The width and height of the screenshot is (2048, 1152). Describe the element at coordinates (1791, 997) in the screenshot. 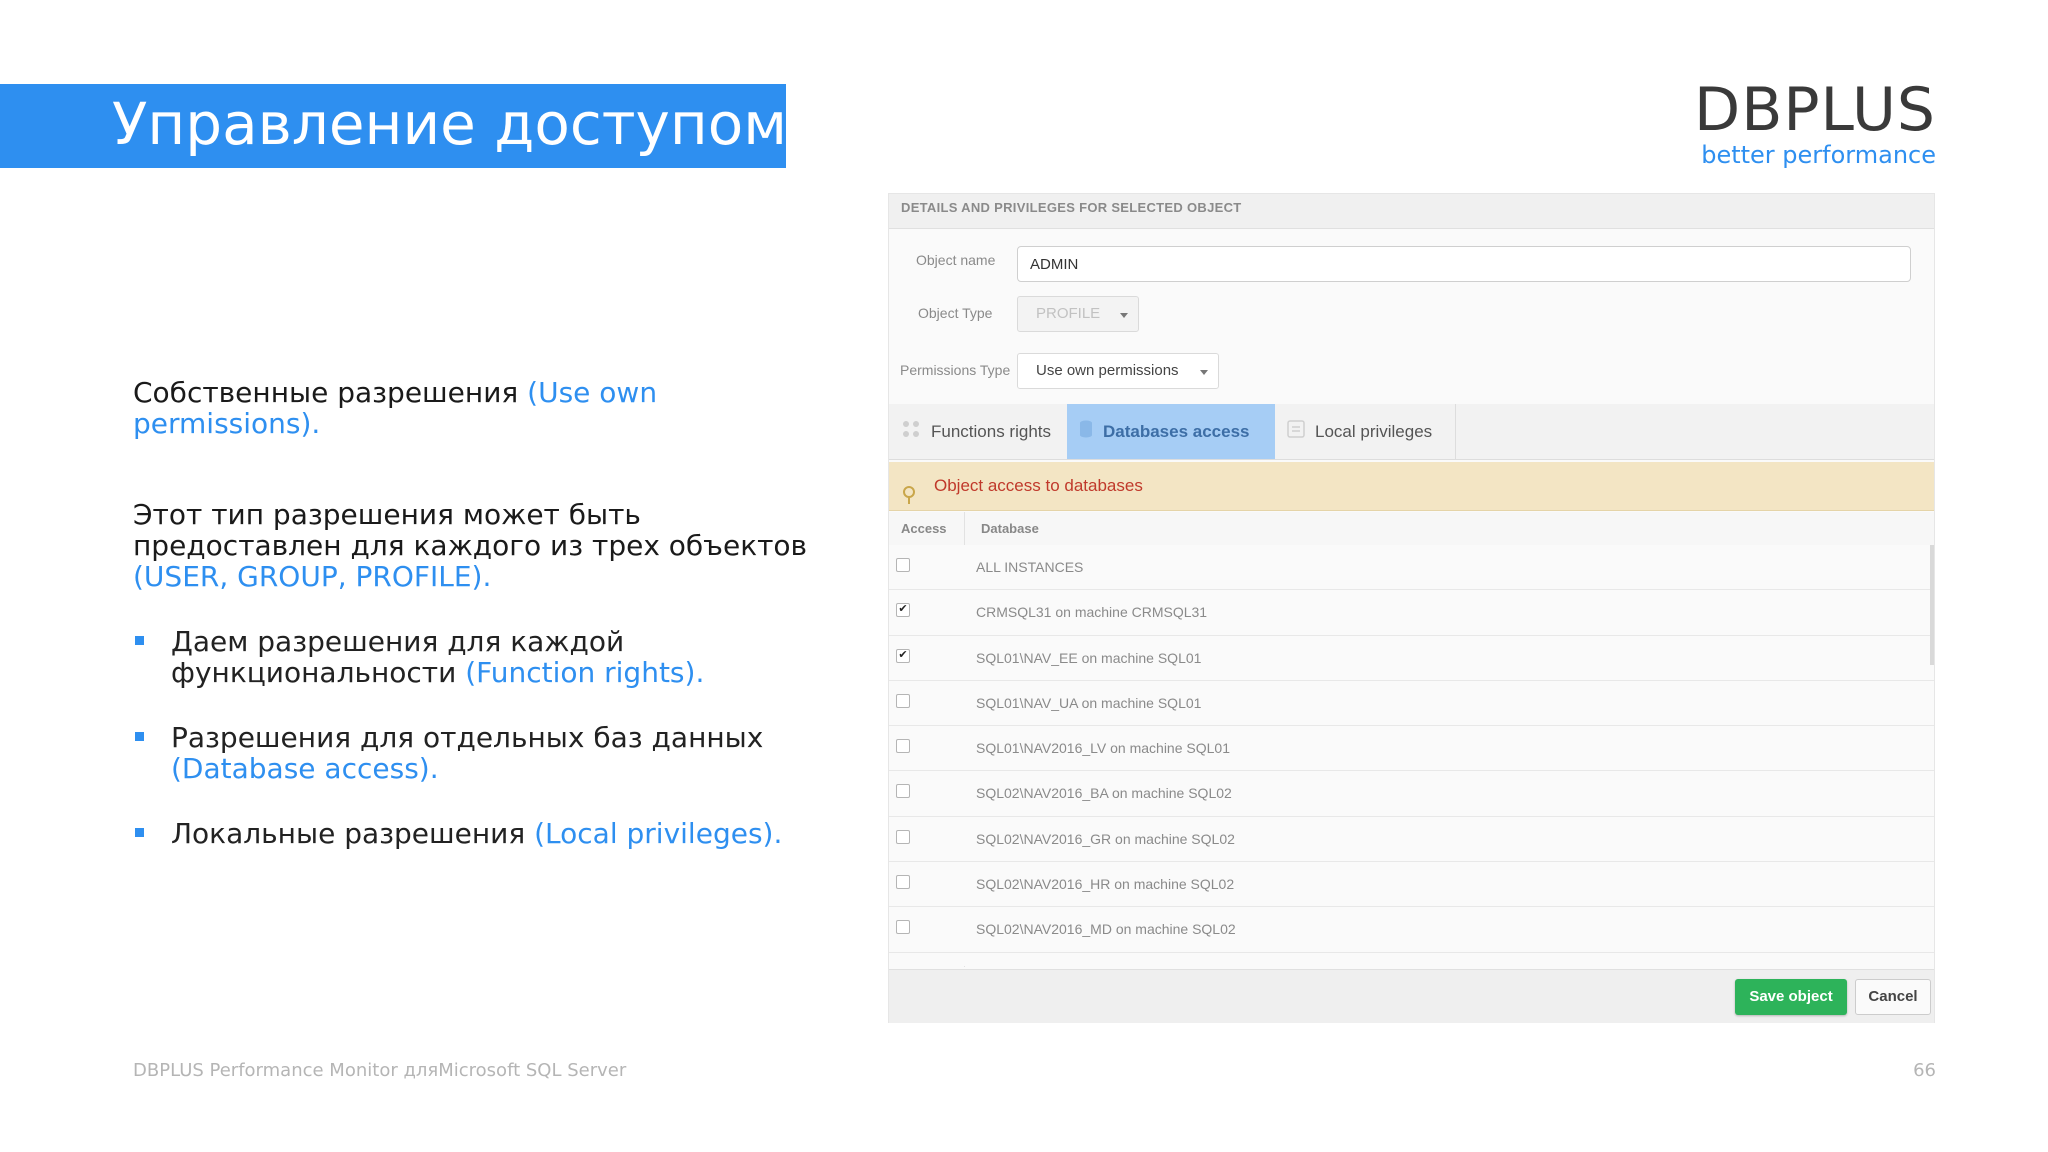

I see `save-object-button: Save object` at that location.